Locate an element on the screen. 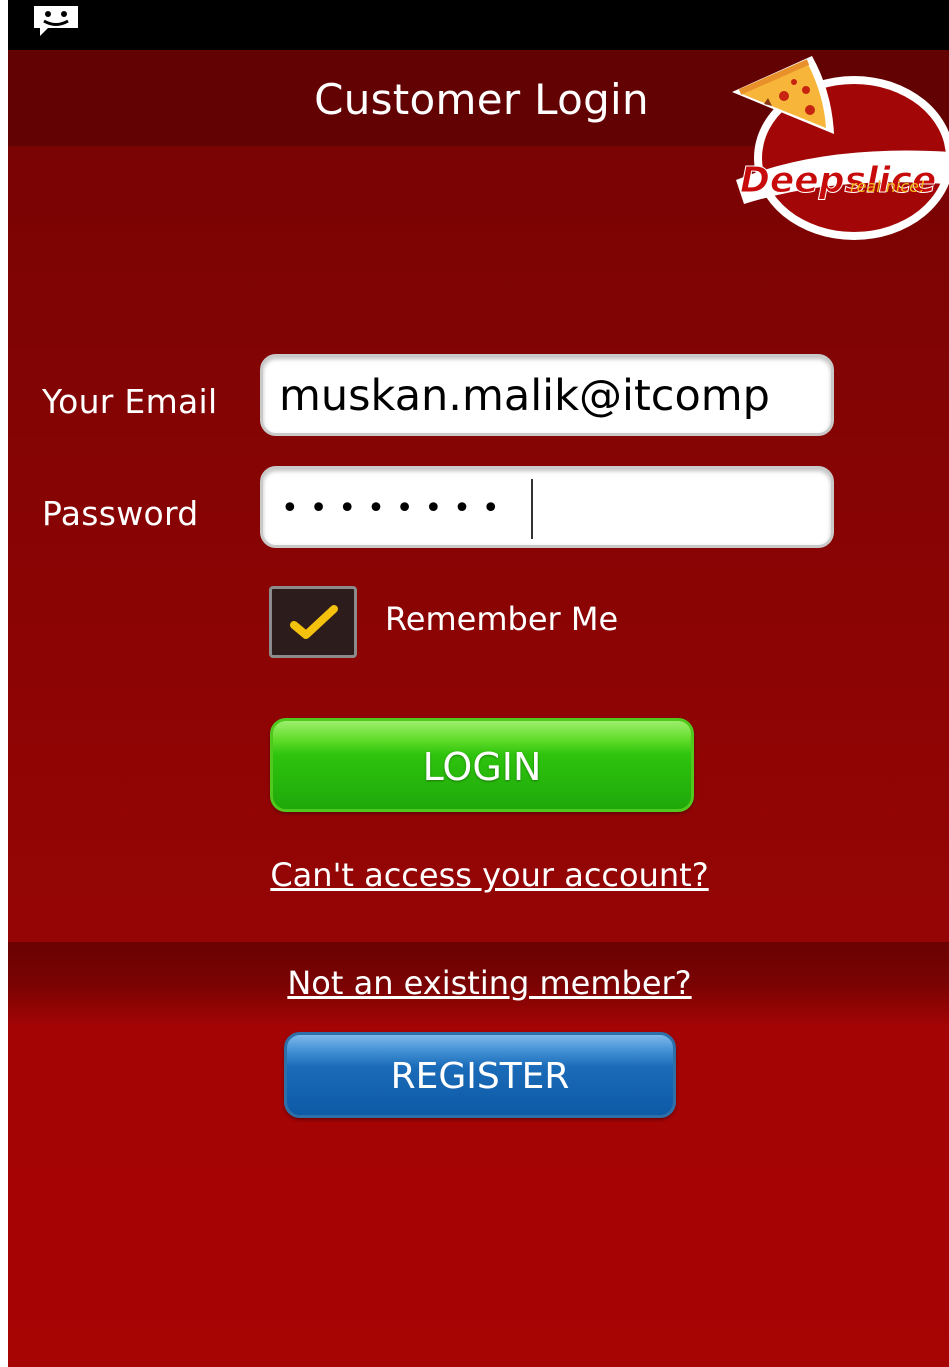 The height and width of the screenshot is (1367, 949). chat-notification-icon is located at coordinates (56, 21).